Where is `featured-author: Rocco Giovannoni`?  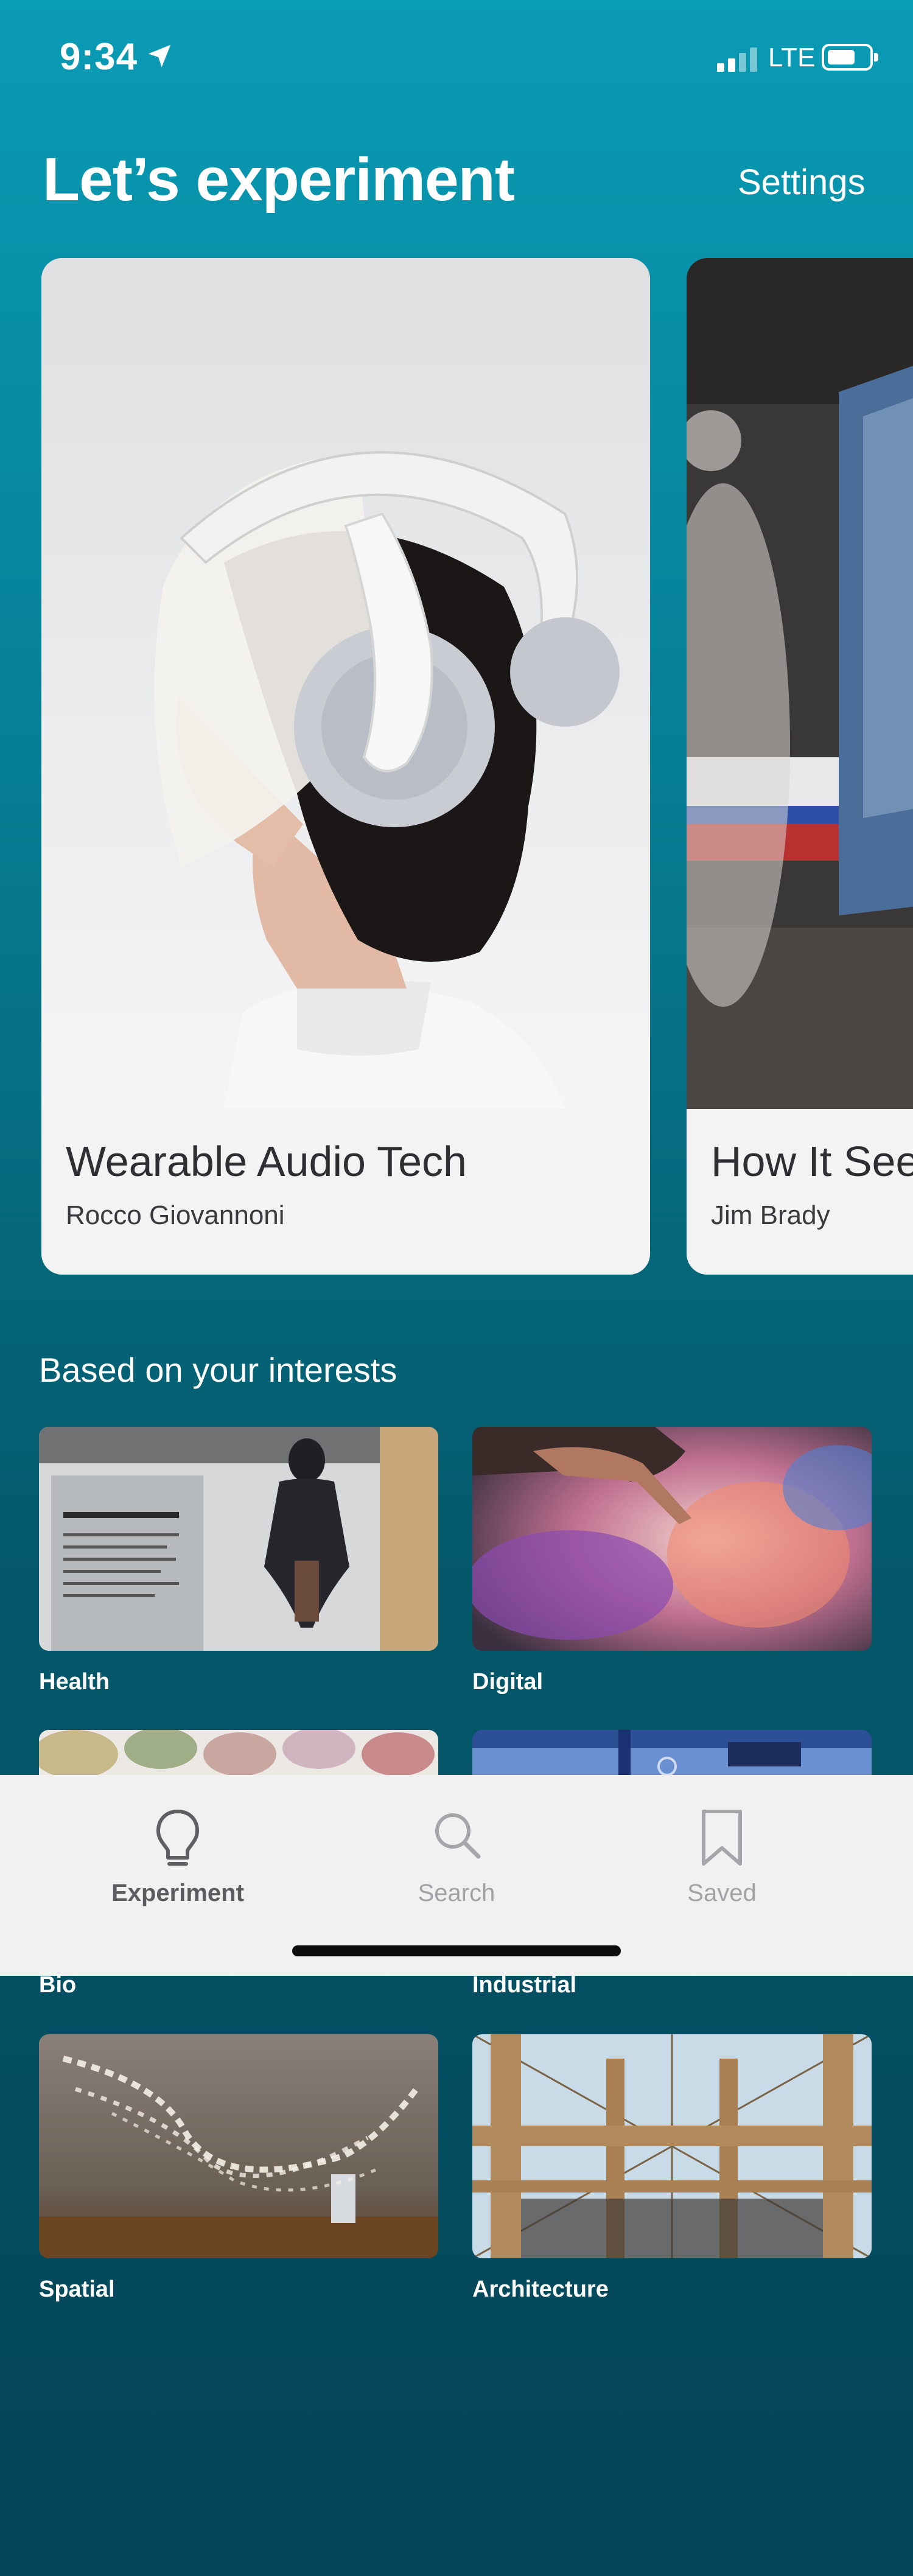
featured-author: Rocco Giovannoni is located at coordinates (176, 1215).